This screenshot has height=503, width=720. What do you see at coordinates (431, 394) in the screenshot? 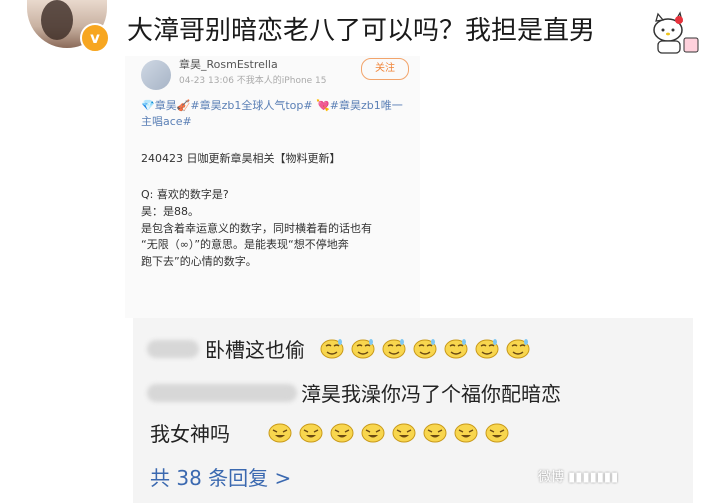
I see `comment-text: 漳昊我澡你冯了个福你配暗恋` at bounding box center [431, 394].